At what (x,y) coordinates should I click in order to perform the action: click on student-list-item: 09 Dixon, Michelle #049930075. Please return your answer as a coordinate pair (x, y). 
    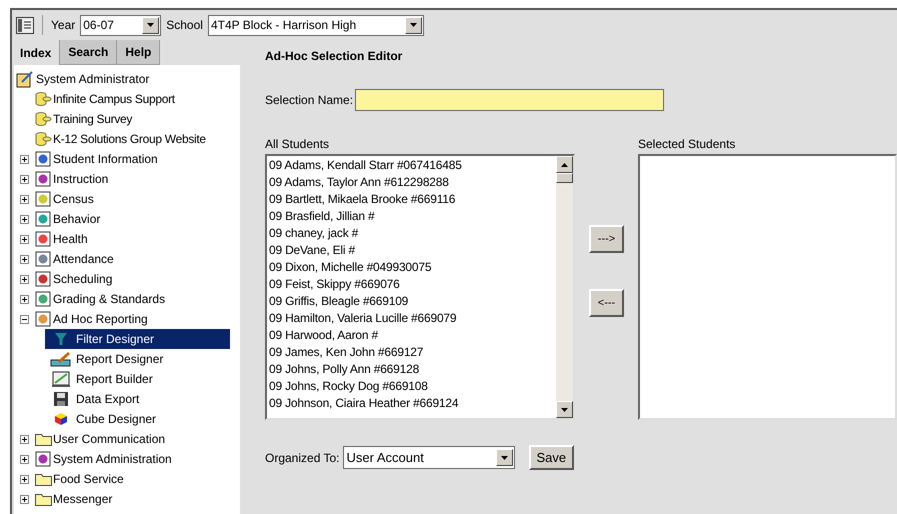
    Looking at the image, I should click on (412, 267).